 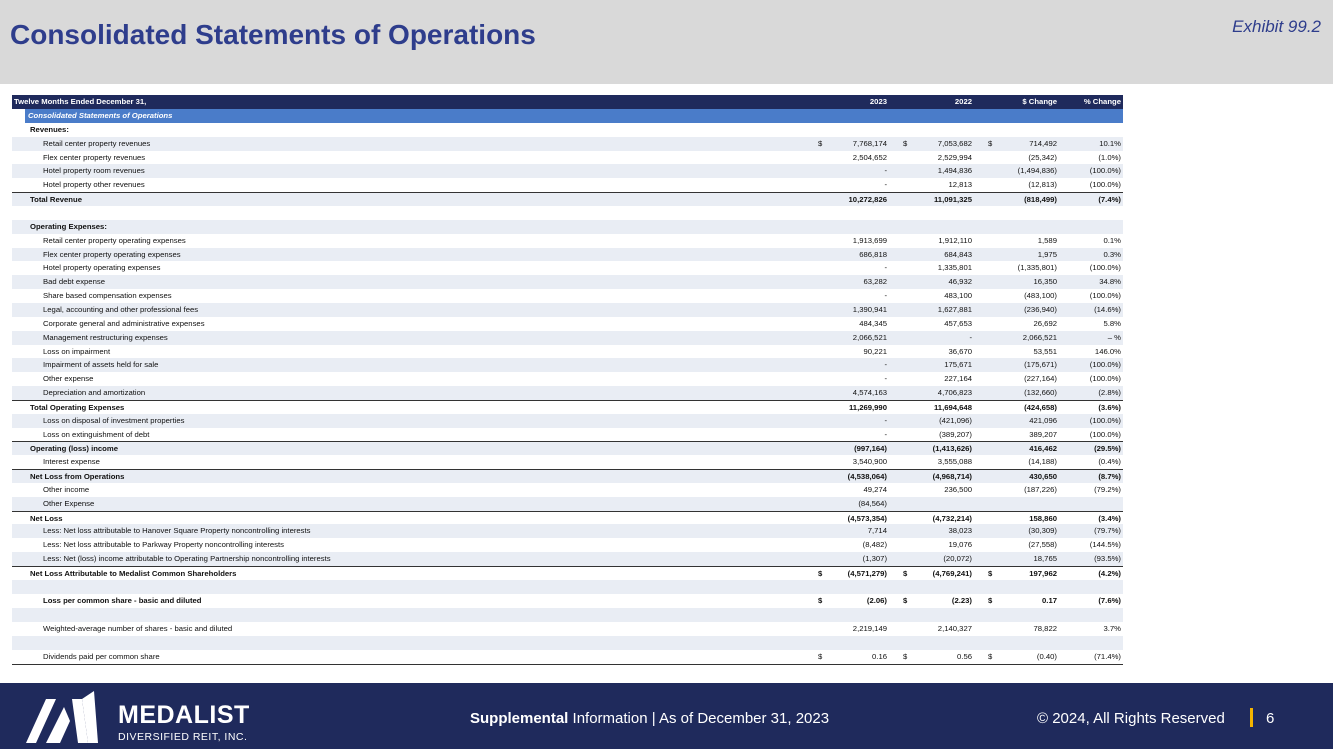 I want to click on row-label: Management restructuring expenses, so click(x=105, y=337).